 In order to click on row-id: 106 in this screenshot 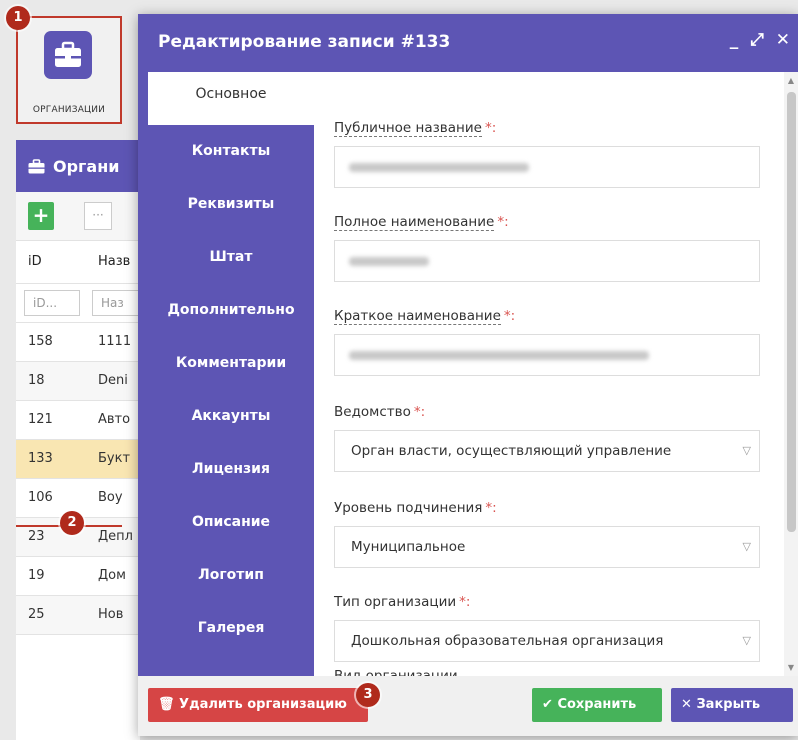, I will do `click(40, 497)`.